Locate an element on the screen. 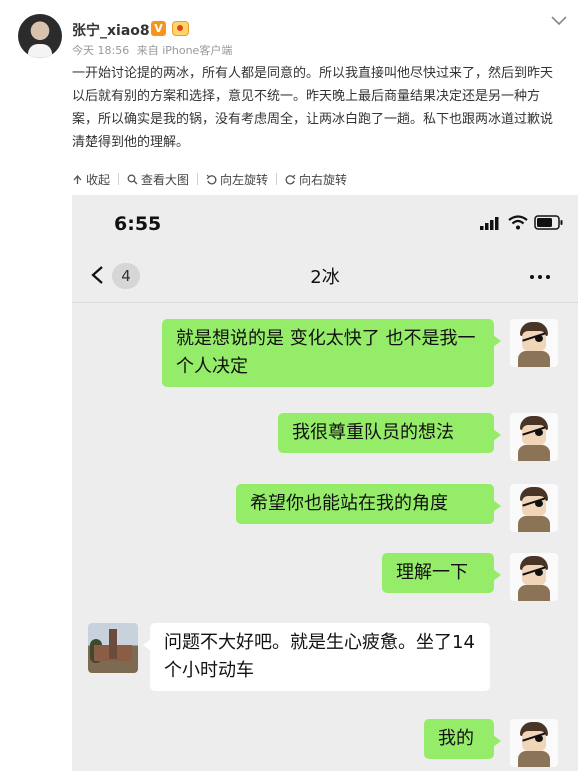  chevron-down-icon is located at coordinates (559, 21).